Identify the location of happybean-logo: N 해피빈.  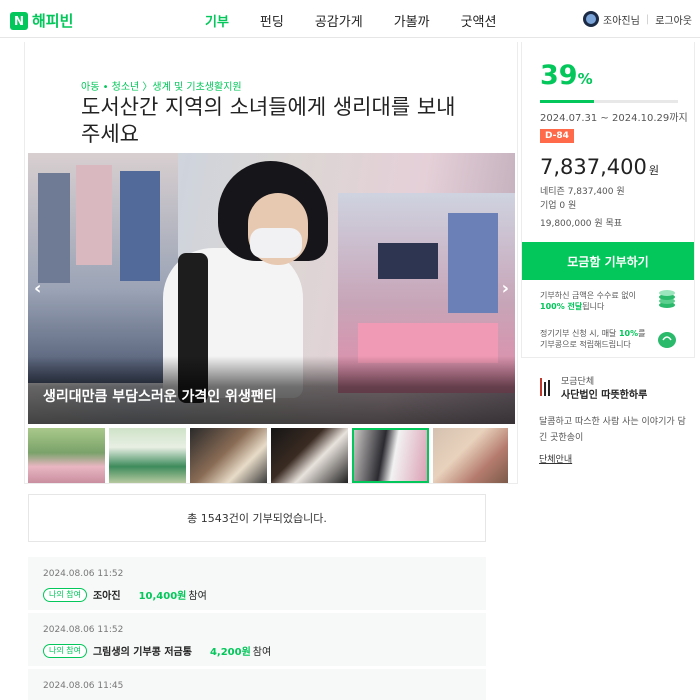
(41, 20).